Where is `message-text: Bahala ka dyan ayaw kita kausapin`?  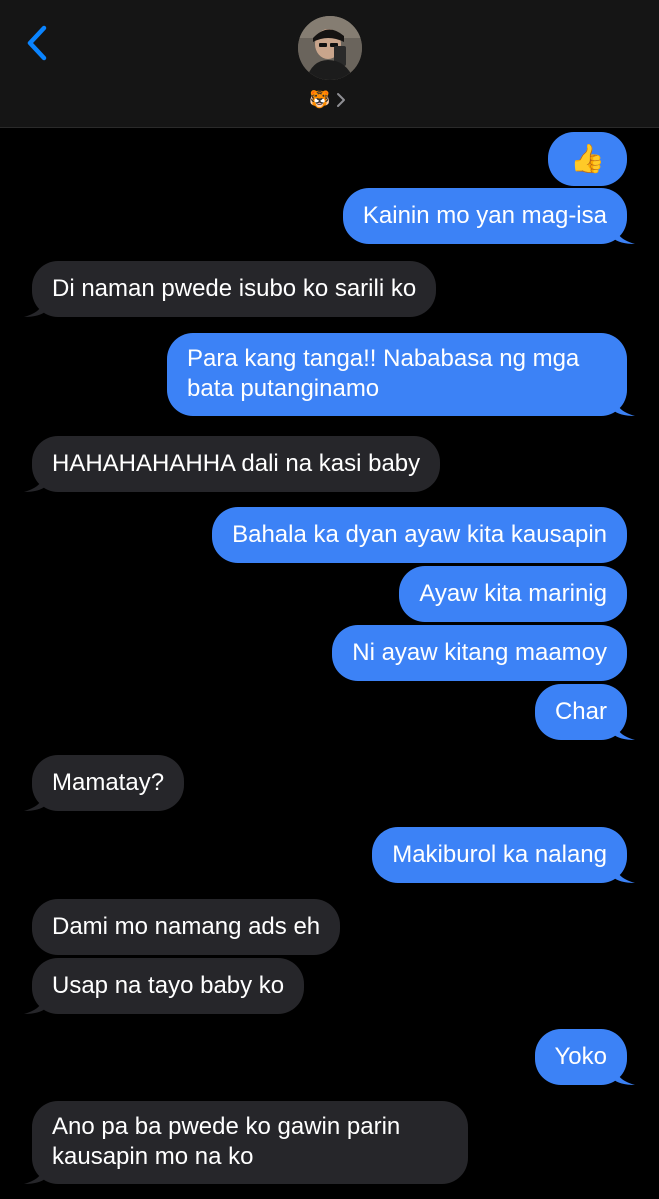 message-text: Bahala ka dyan ayaw kita kausapin is located at coordinates (419, 534).